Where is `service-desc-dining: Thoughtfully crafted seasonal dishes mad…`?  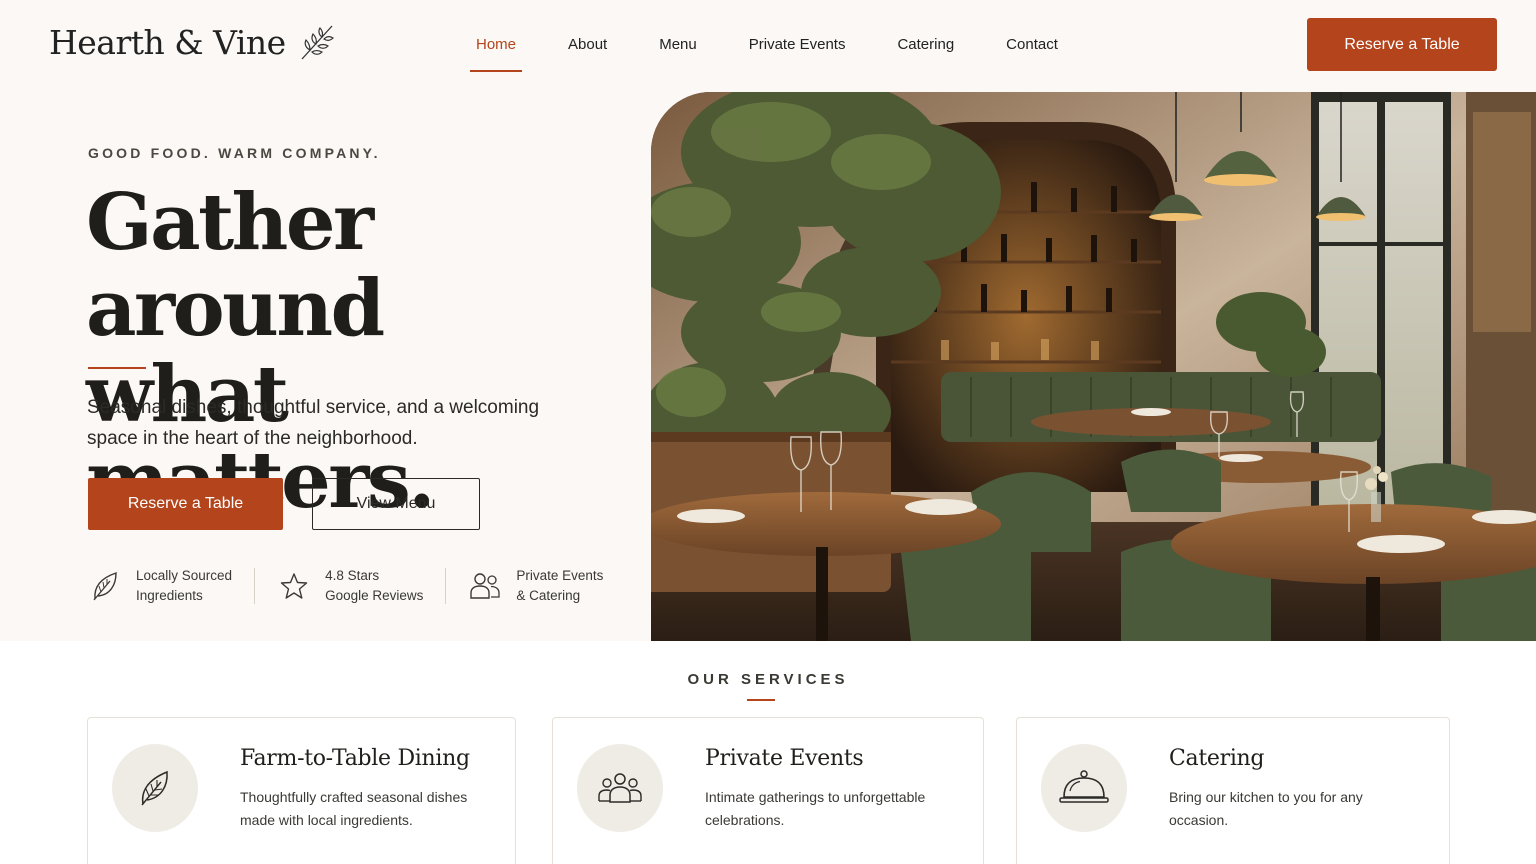
service-desc-dining: Thoughtfully crafted seasonal dishes mad… is located at coordinates (354, 808).